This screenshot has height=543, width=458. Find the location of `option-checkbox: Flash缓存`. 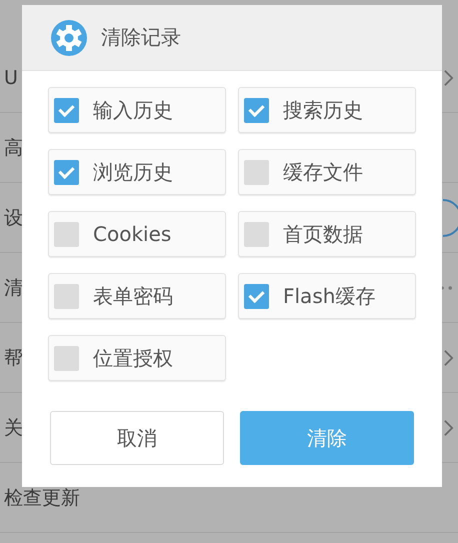

option-checkbox: Flash缓存 is located at coordinates (327, 296).